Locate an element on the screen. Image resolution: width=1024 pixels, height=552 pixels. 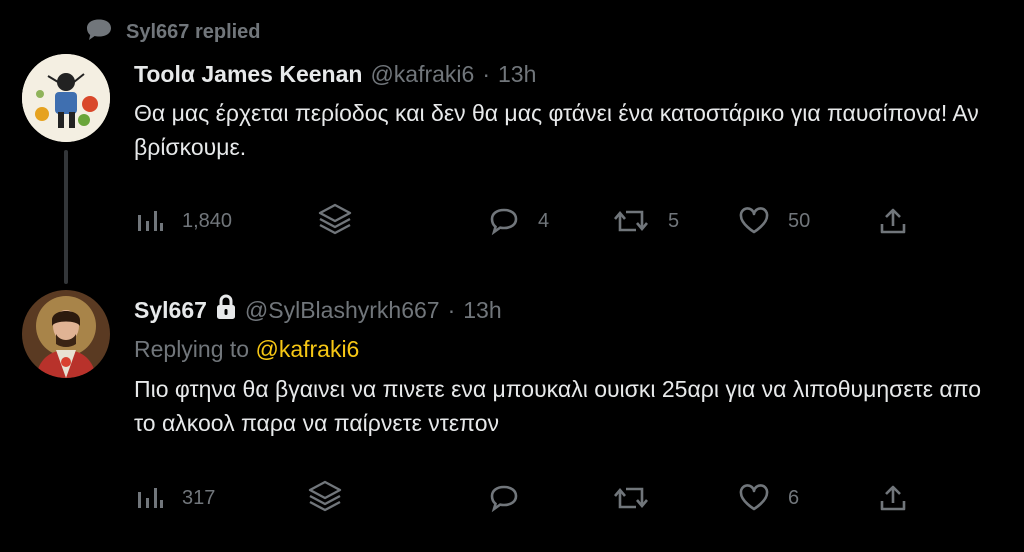
retweet-count: 5 is located at coordinates (674, 220).